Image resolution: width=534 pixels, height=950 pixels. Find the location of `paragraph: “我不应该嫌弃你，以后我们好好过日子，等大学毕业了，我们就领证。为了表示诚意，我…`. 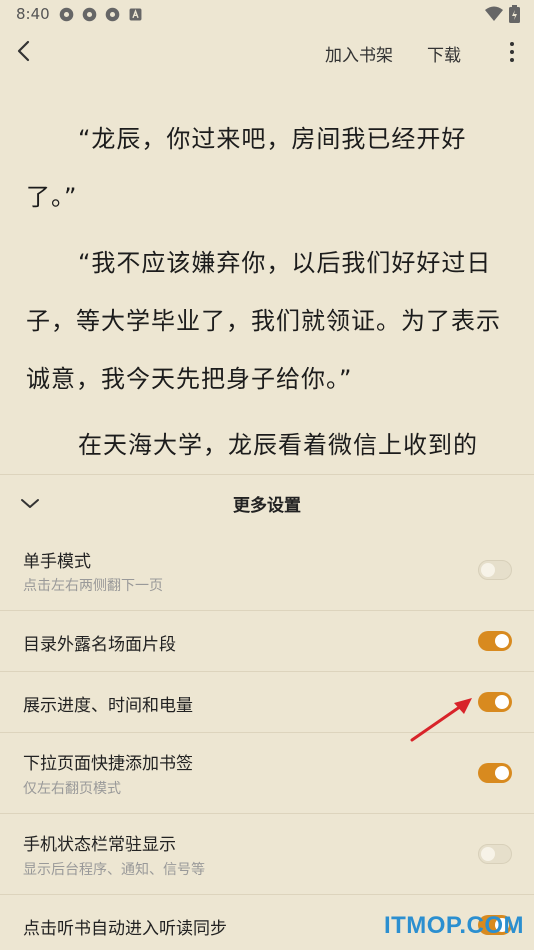

paragraph: “我不应该嫌弃你，以后我们好好过日子，等大学毕业了，我们就领证。为了表示诚意，我… is located at coordinates (263, 321).